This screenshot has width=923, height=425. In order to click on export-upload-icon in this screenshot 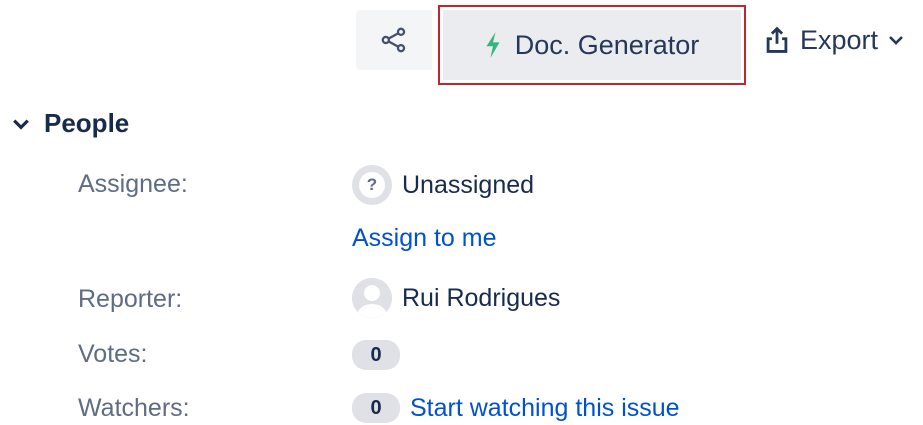, I will do `click(777, 39)`.